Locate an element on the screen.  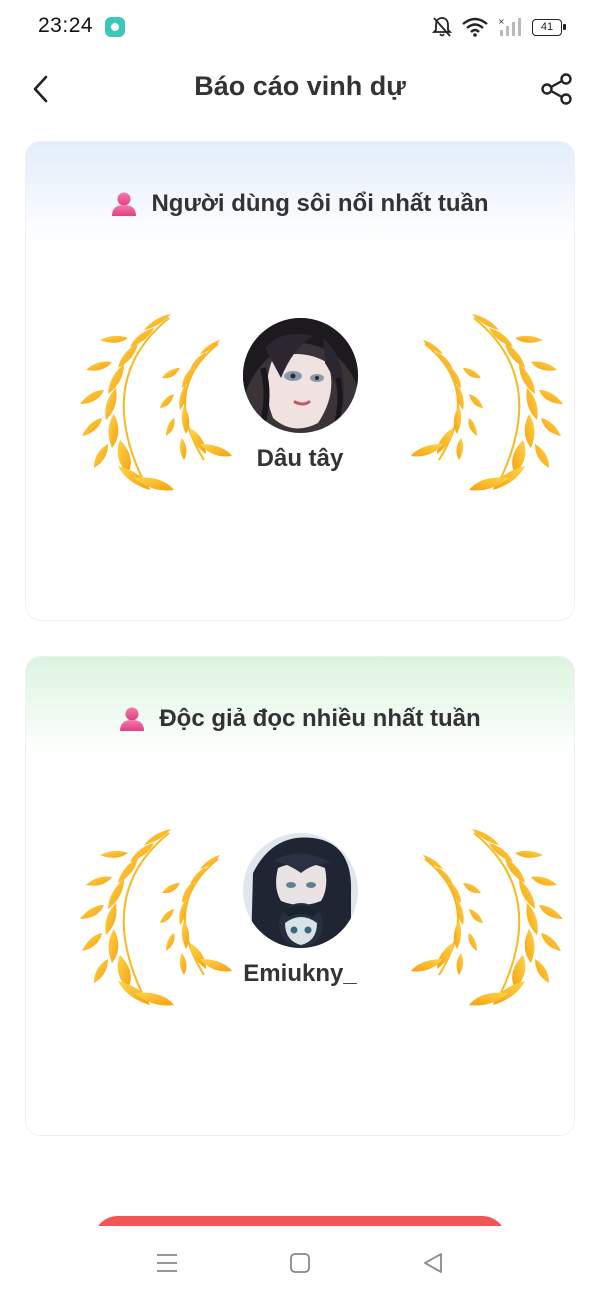
wifi-icon is located at coordinates (475, 27).